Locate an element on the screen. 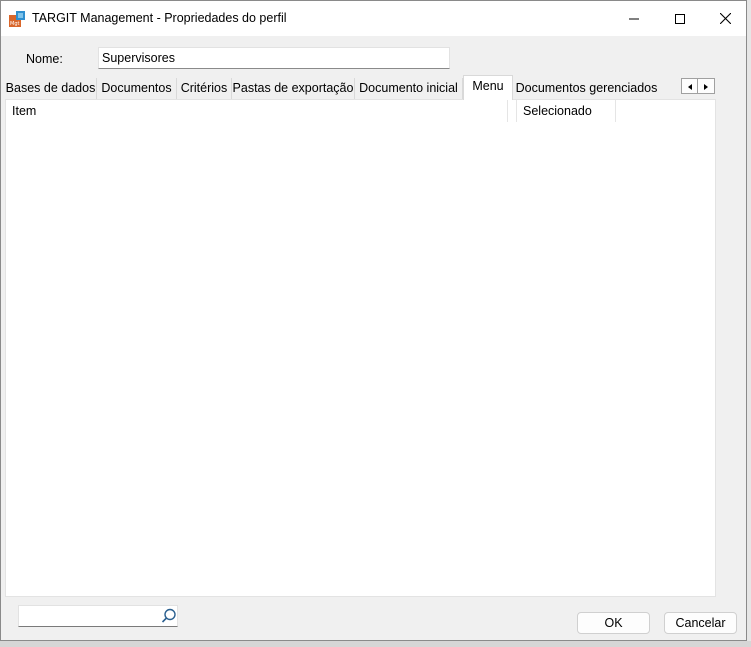  tab-criterios: Critérios is located at coordinates (204, 88).